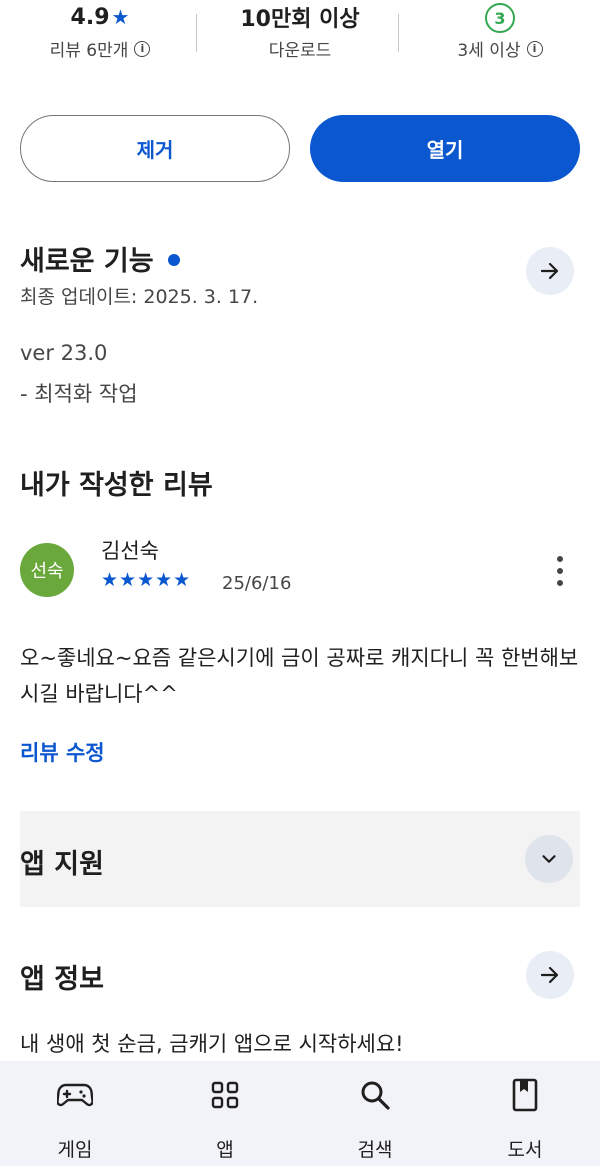 This screenshot has width=600, height=1166. What do you see at coordinates (225, 1113) in the screenshot?
I see `nav-apps: 앱` at bounding box center [225, 1113].